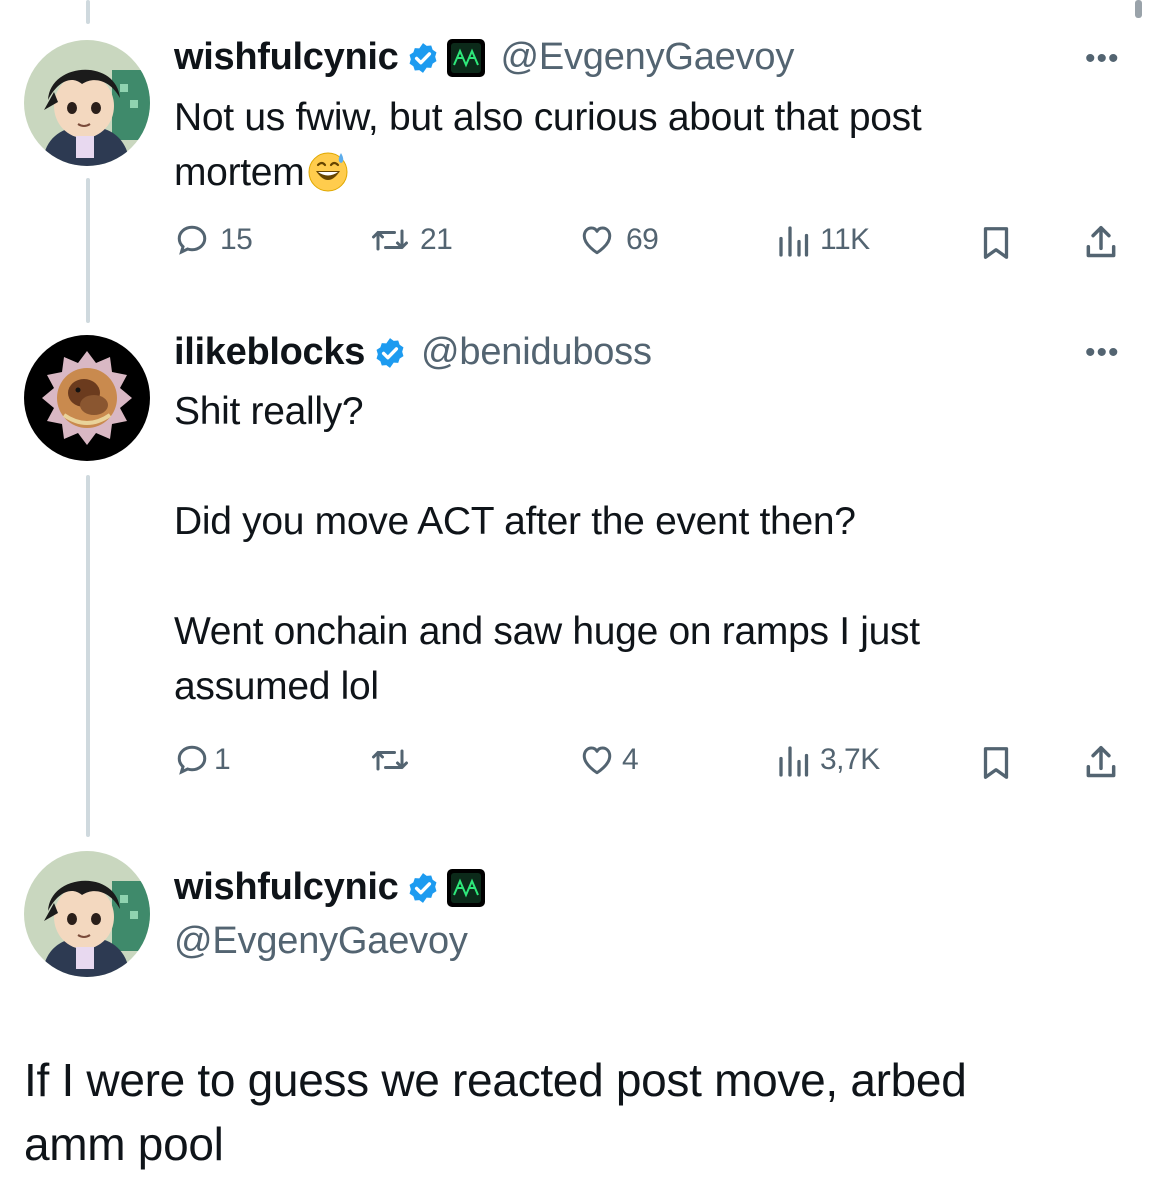  What do you see at coordinates (236, 239) in the screenshot?
I see `reply-count: 15` at bounding box center [236, 239].